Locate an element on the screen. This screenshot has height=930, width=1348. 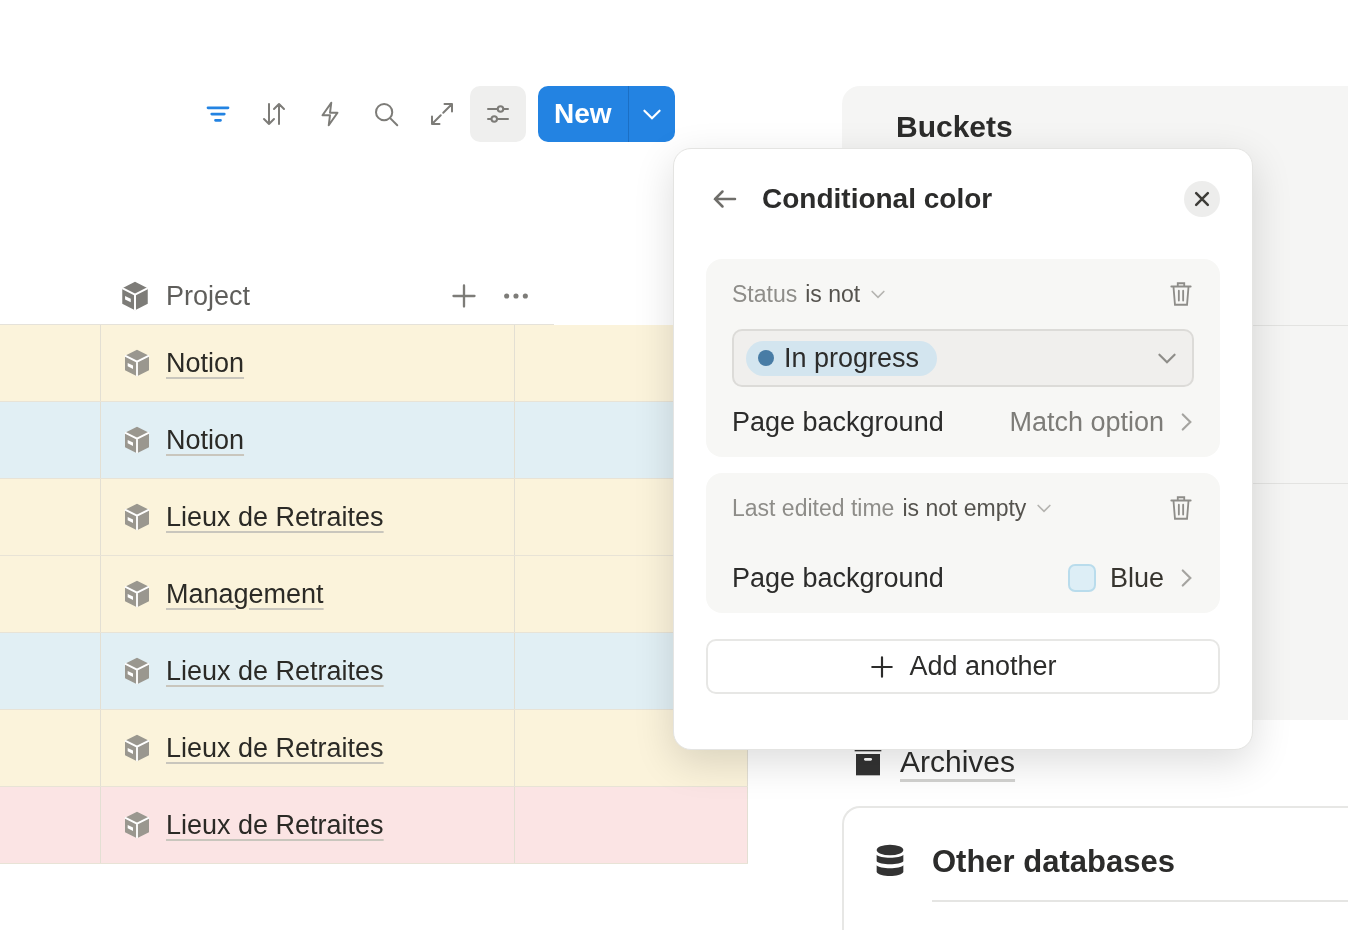
value-select: In progress is located at coordinates (963, 358).